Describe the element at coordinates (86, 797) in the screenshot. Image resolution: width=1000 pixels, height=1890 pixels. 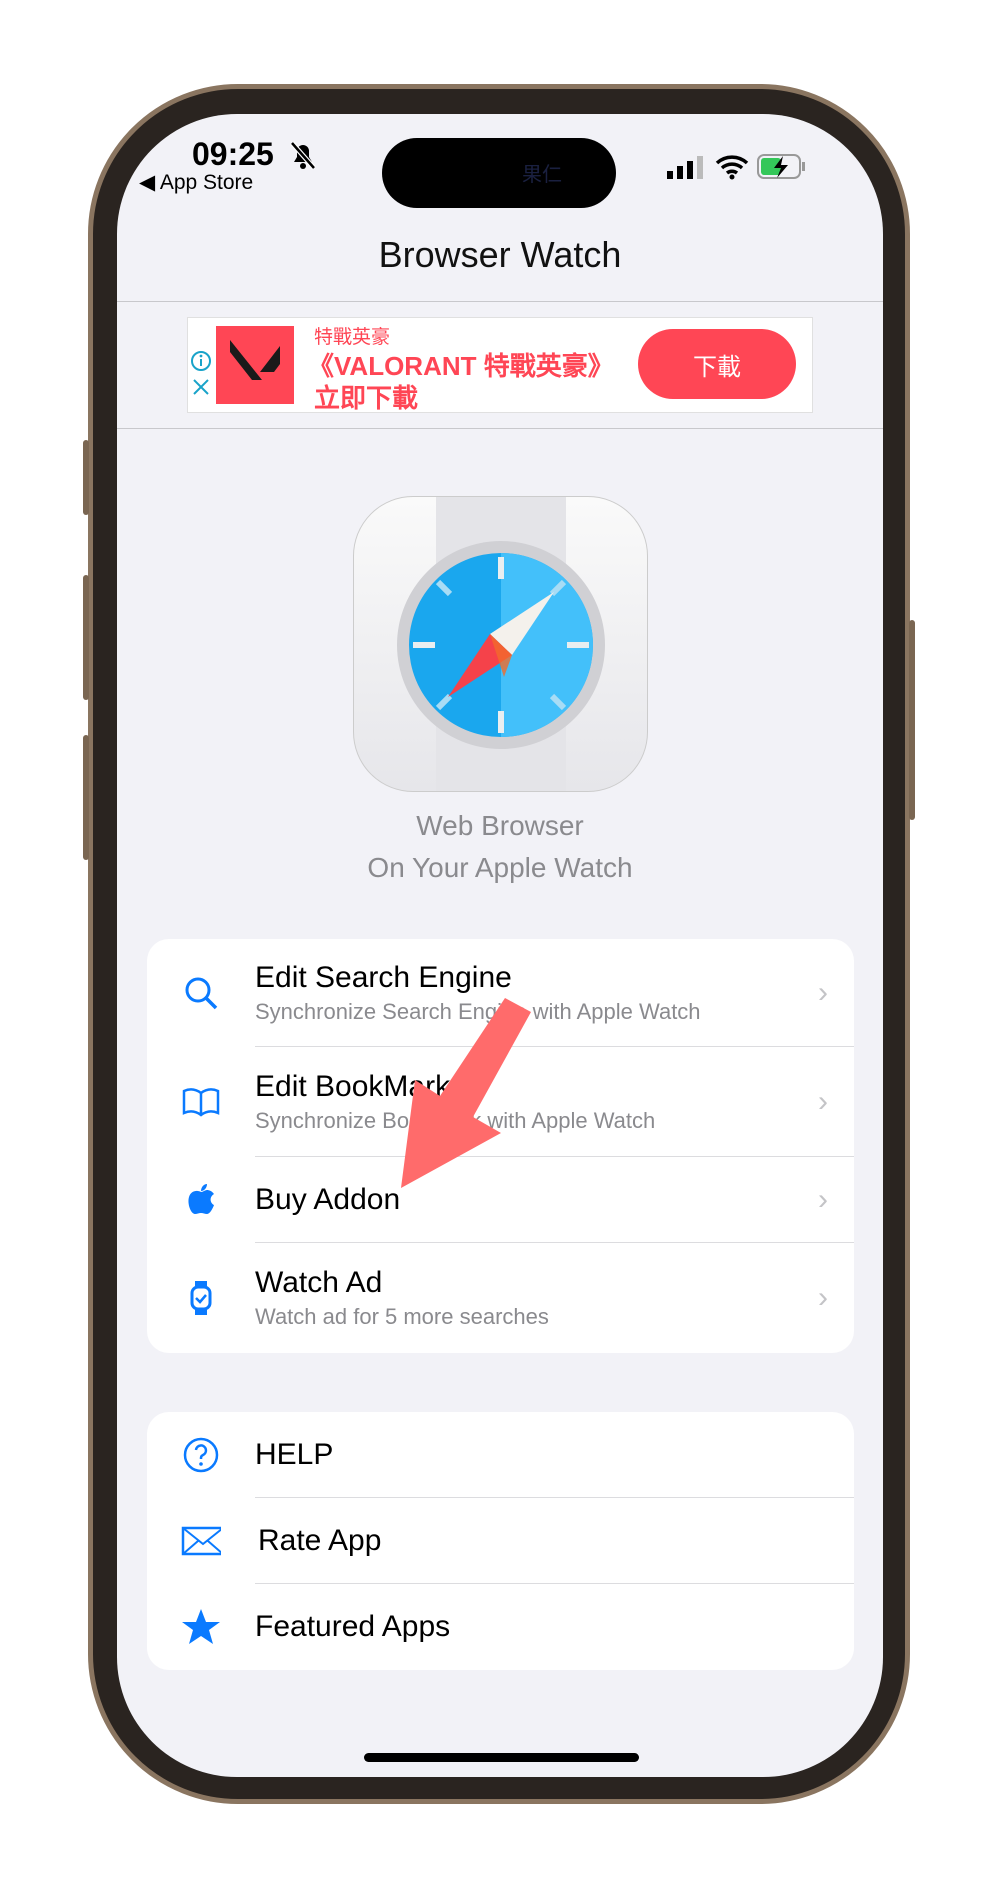
I see `volume-down-button` at that location.